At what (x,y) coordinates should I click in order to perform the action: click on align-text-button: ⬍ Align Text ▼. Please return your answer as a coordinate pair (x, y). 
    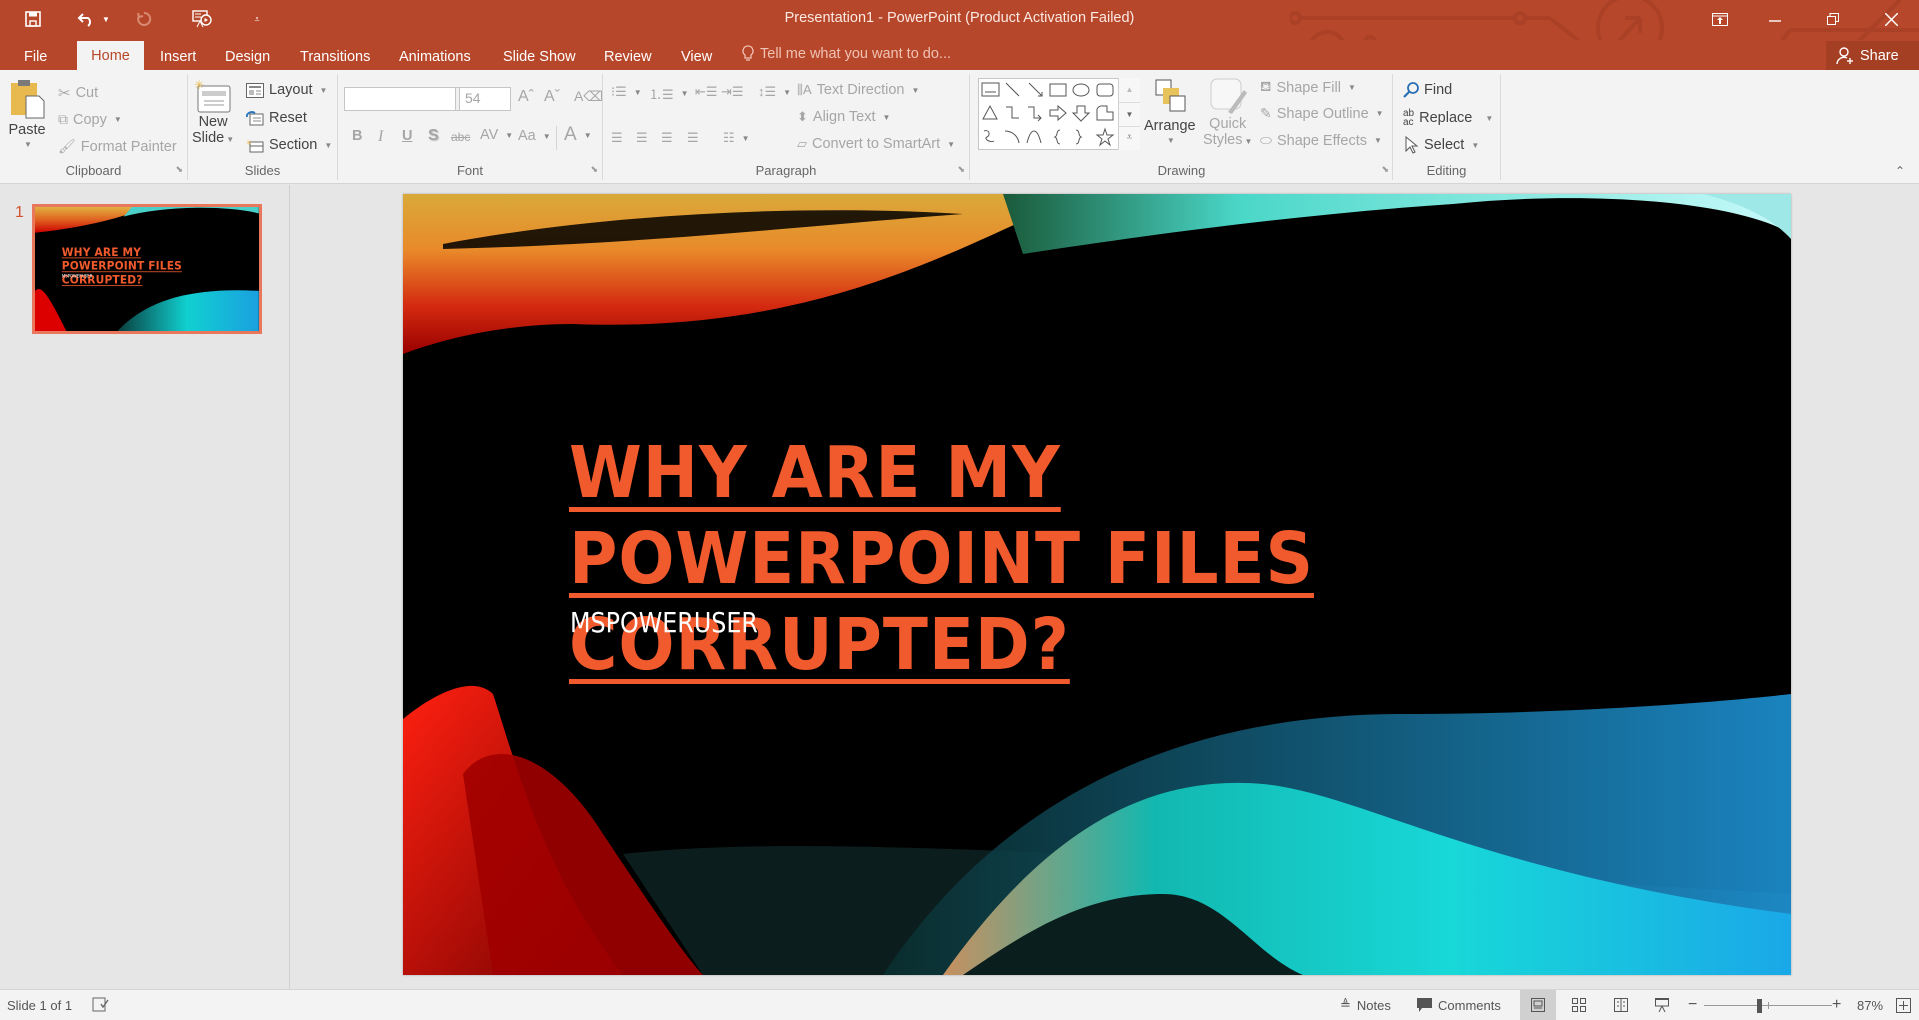
    Looking at the image, I should click on (843, 117).